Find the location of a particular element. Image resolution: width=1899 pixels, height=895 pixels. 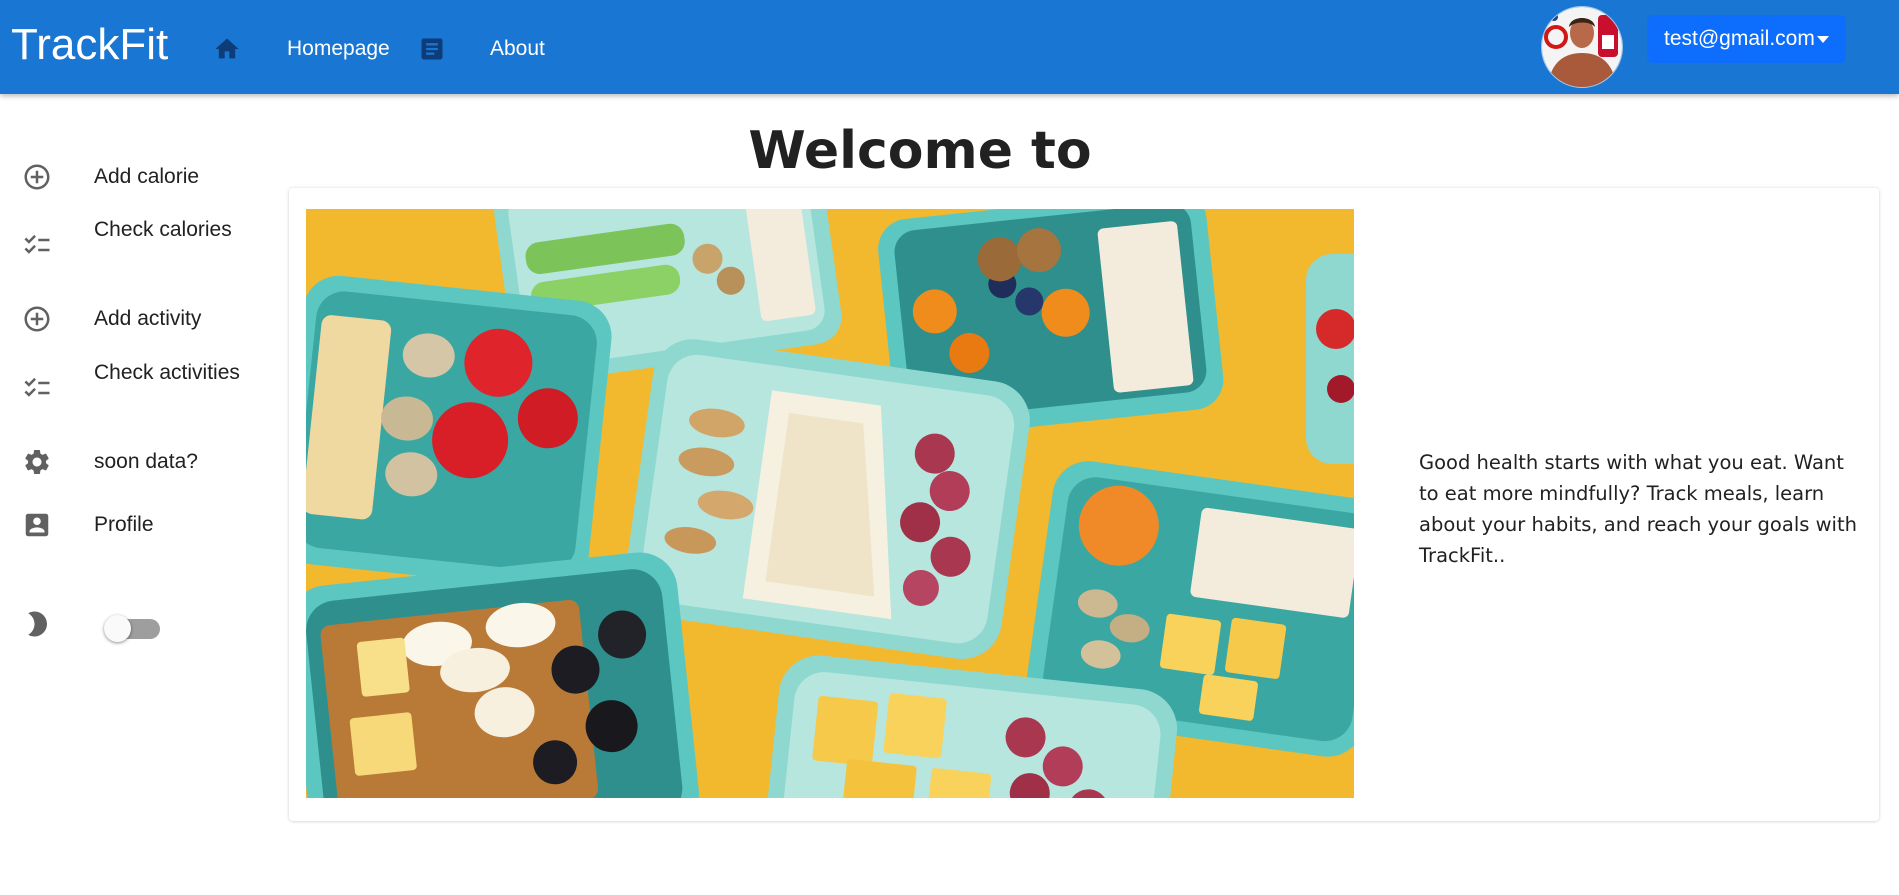

article-icon is located at coordinates (432, 49).